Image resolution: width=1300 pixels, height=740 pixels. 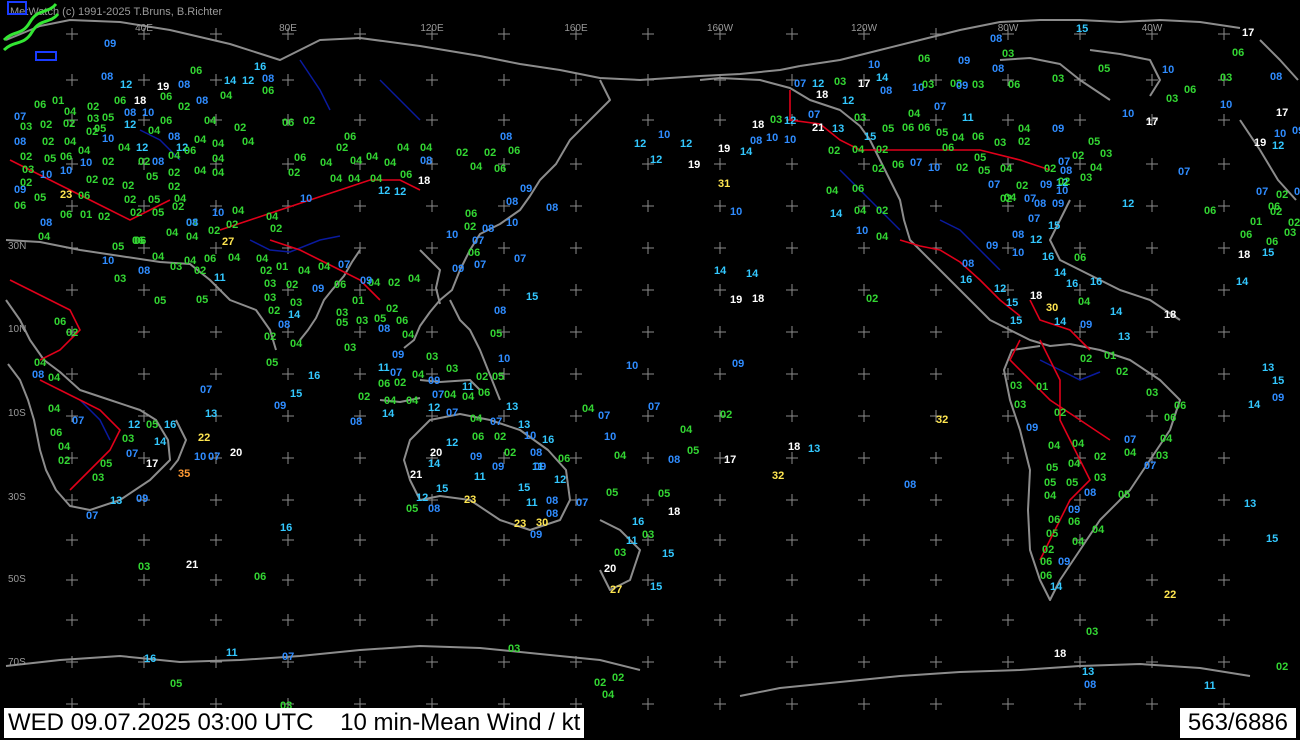 What do you see at coordinates (576, 28) in the screenshot?
I see `longitude-label: 160E` at bounding box center [576, 28].